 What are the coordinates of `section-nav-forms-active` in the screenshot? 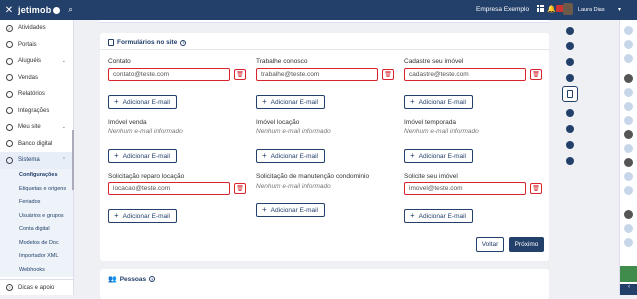 It's located at (570, 94).